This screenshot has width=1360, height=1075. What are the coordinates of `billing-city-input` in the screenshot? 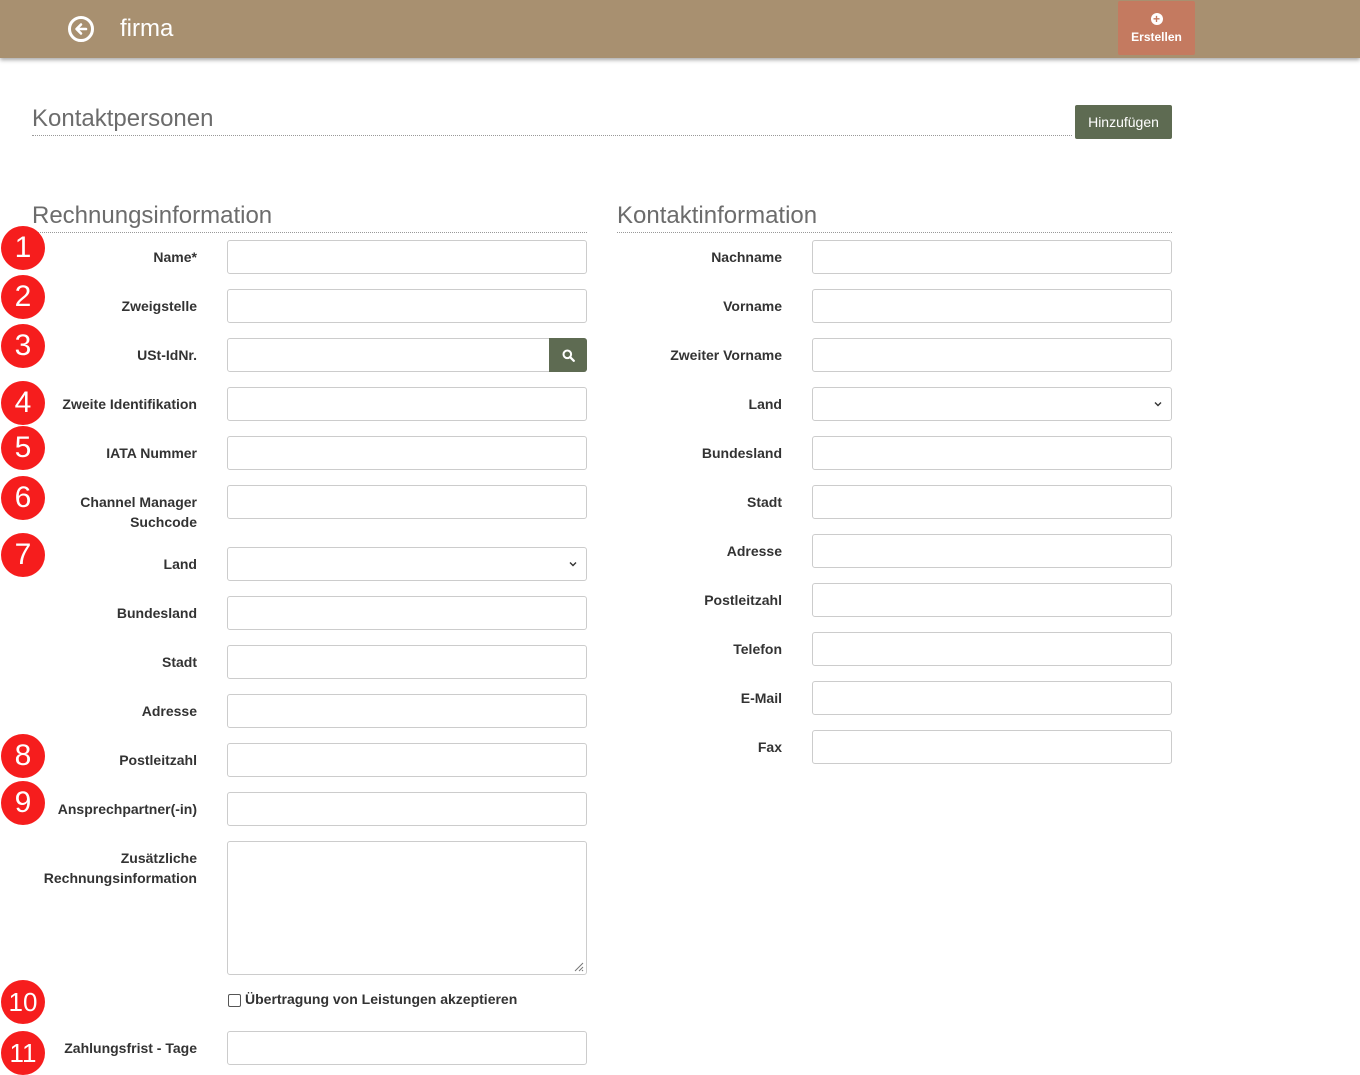 It's located at (407, 662).